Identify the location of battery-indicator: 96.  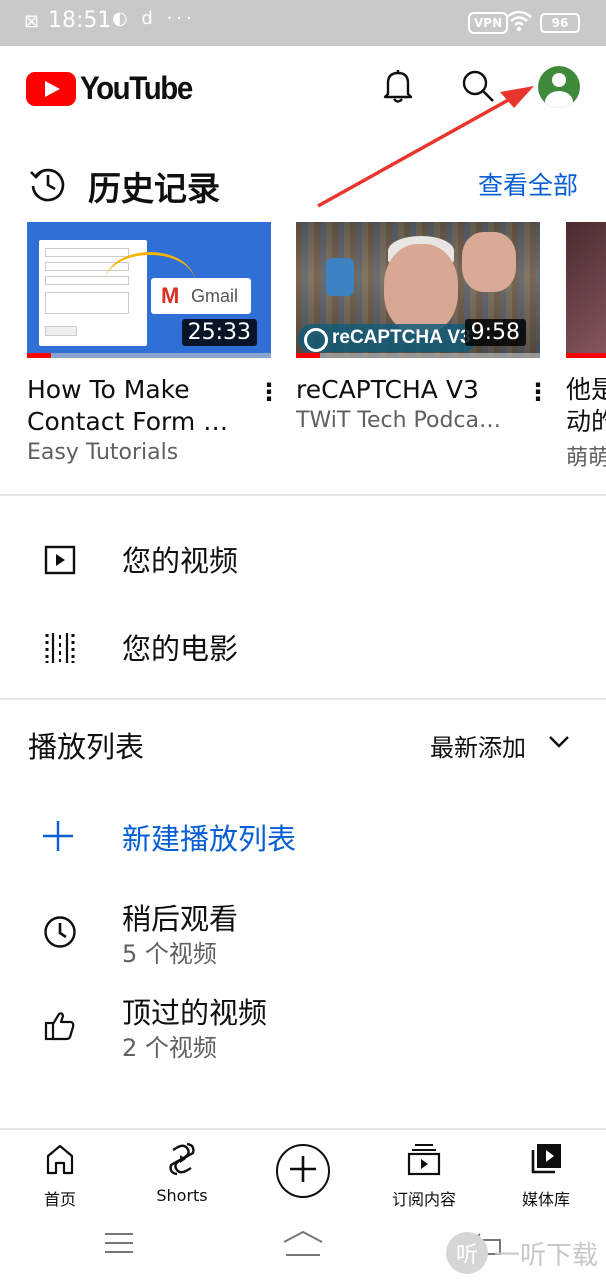
(560, 23).